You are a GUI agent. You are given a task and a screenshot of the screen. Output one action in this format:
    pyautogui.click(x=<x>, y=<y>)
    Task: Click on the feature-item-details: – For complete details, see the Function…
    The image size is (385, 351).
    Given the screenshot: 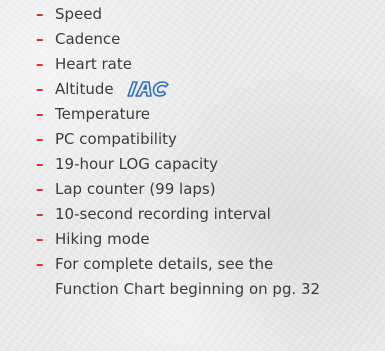 What is the action you would take?
    pyautogui.click(x=192, y=277)
    